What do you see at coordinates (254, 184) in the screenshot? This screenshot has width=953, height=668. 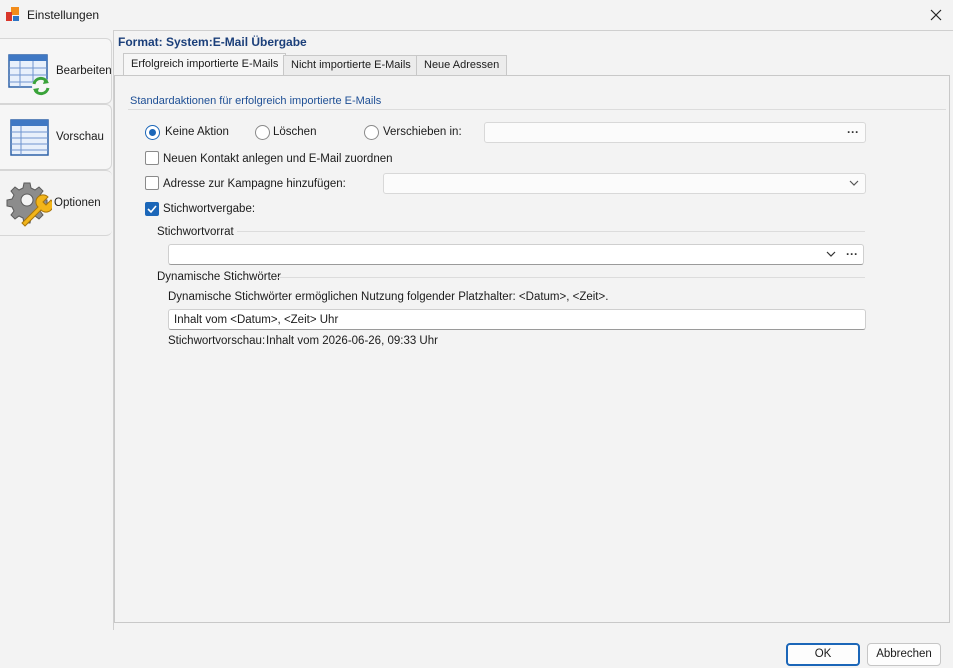 I see `campaign-label: Adresse zur Kampagne hinzufügen:` at bounding box center [254, 184].